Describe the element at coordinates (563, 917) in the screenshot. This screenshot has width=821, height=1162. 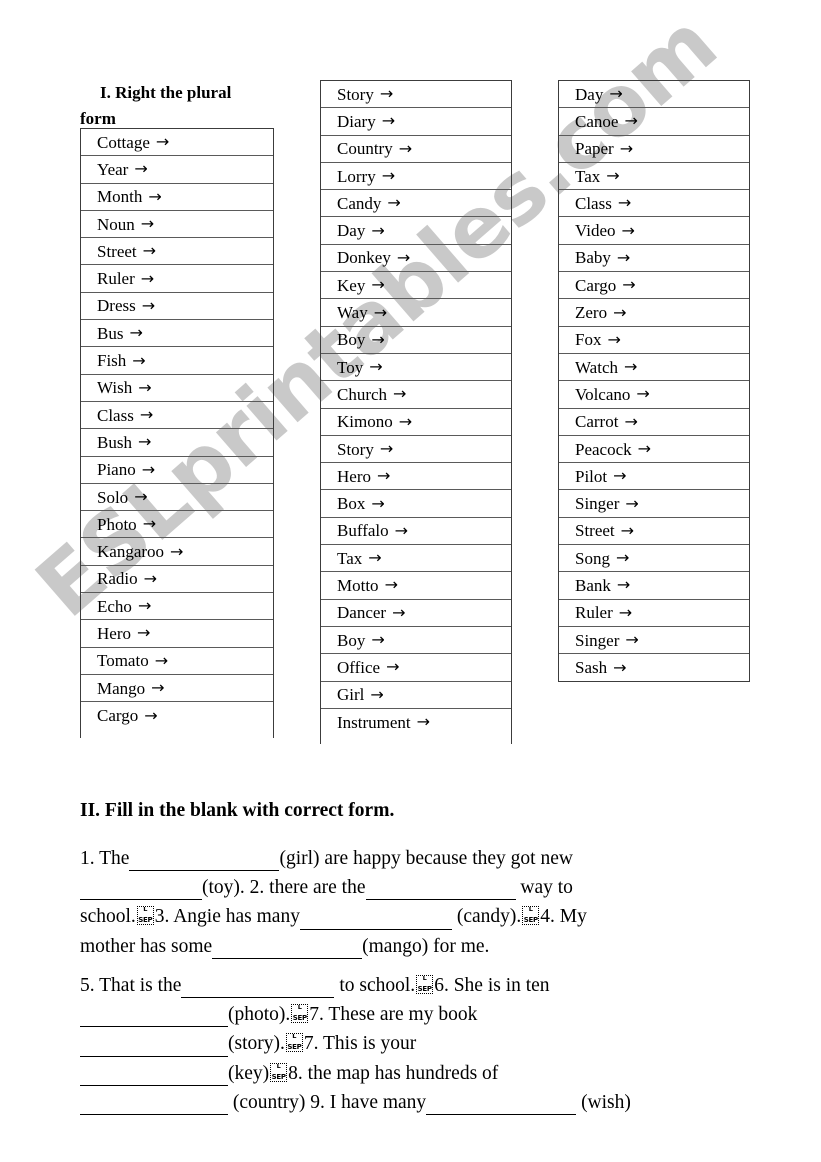
I see `sentence-text: 4. My` at that location.